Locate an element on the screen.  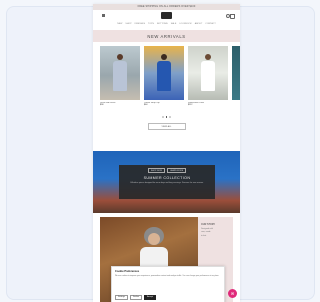
product-card is located at coordinates (236, 75).